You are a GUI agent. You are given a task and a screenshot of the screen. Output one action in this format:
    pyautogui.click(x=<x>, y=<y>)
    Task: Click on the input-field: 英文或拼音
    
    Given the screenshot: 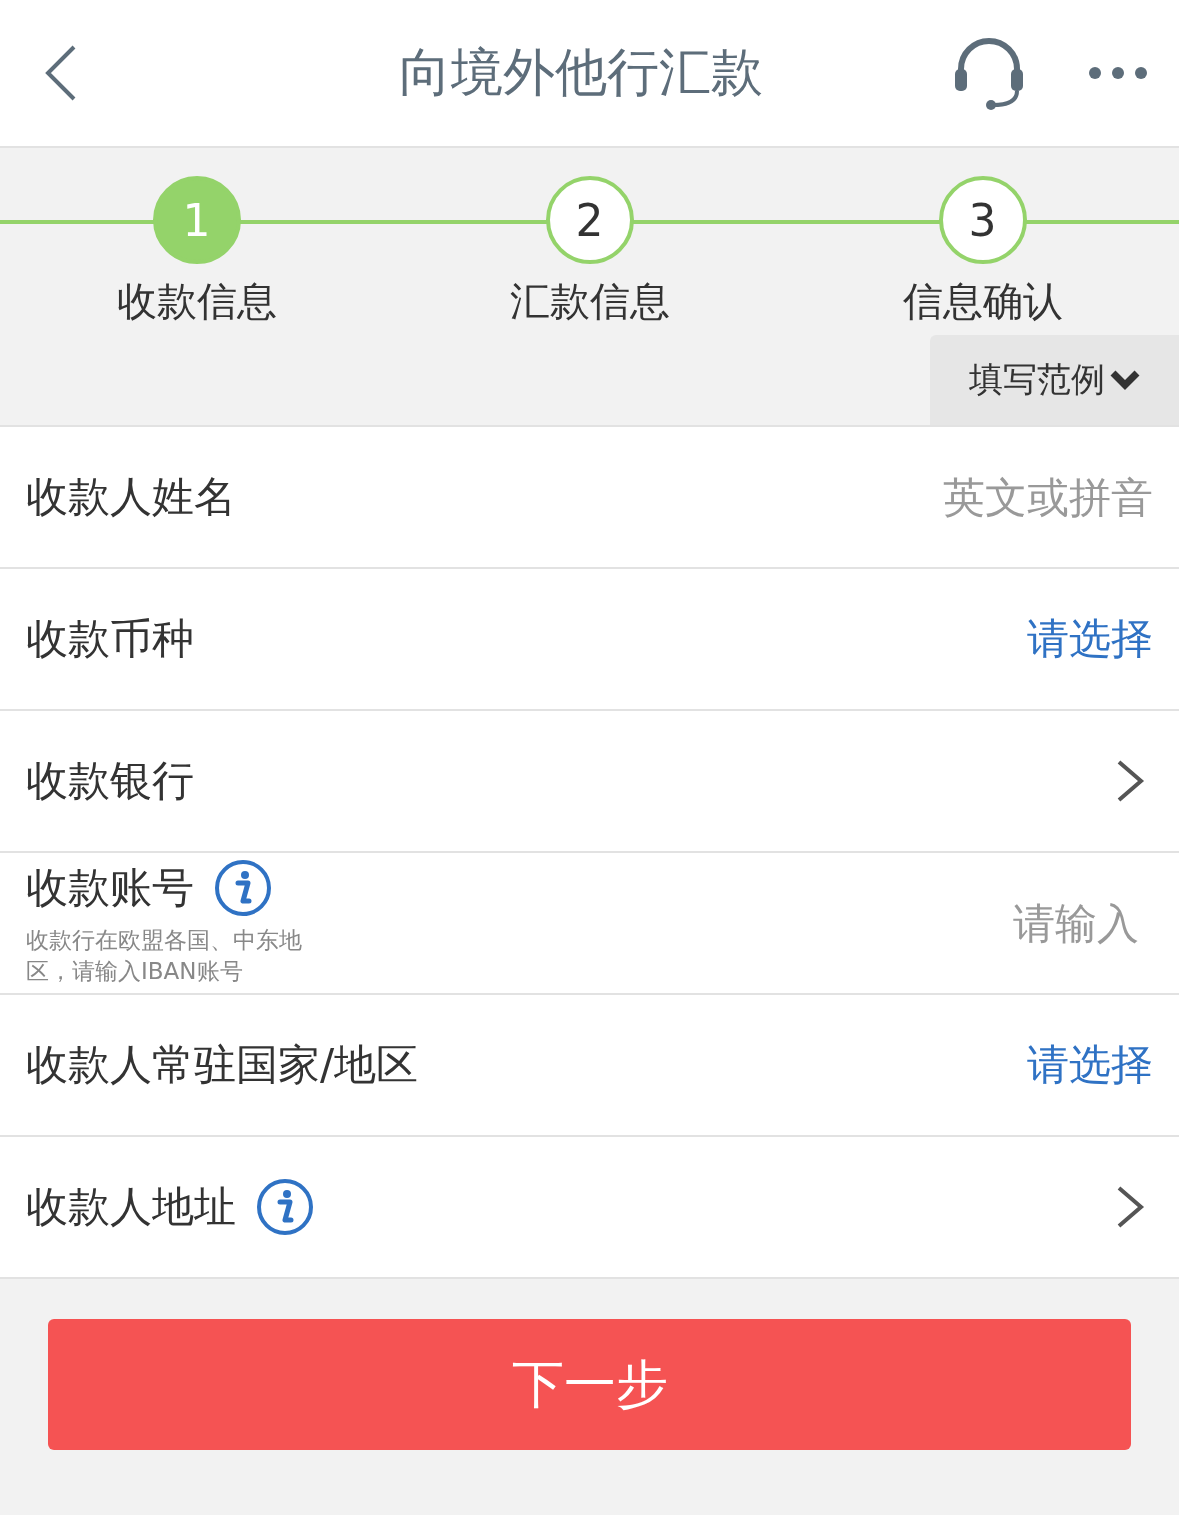 What is the action you would take?
    pyautogui.click(x=942, y=497)
    